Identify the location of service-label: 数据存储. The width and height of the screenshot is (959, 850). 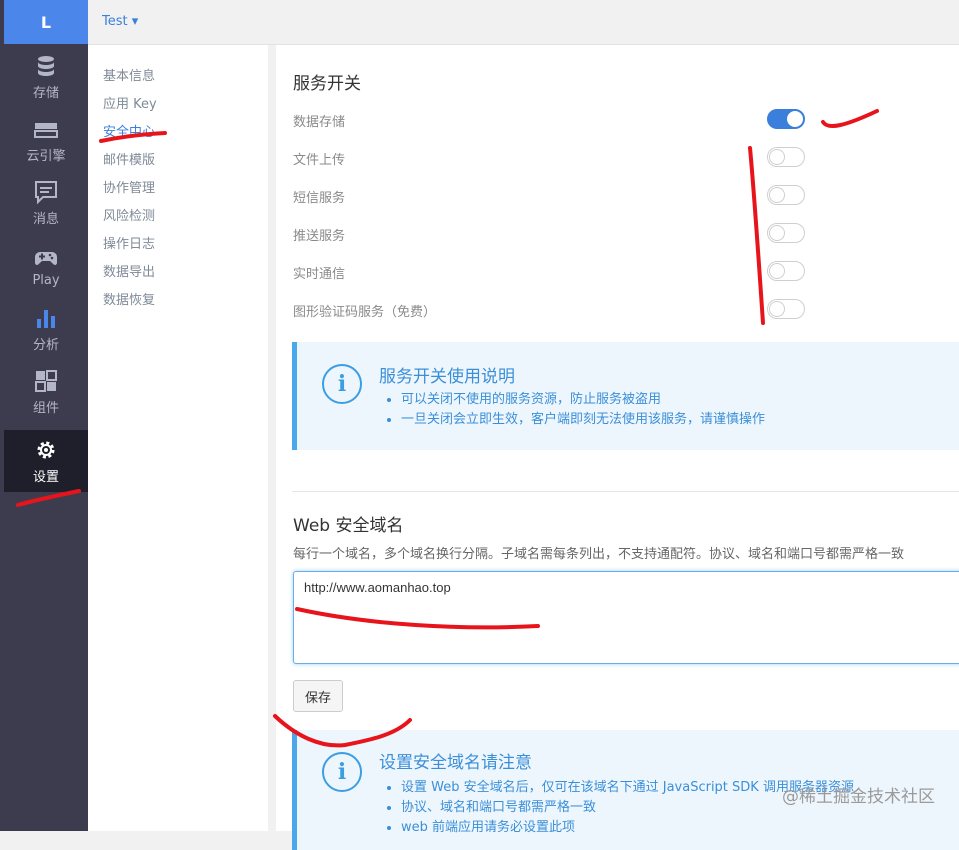
(319, 122).